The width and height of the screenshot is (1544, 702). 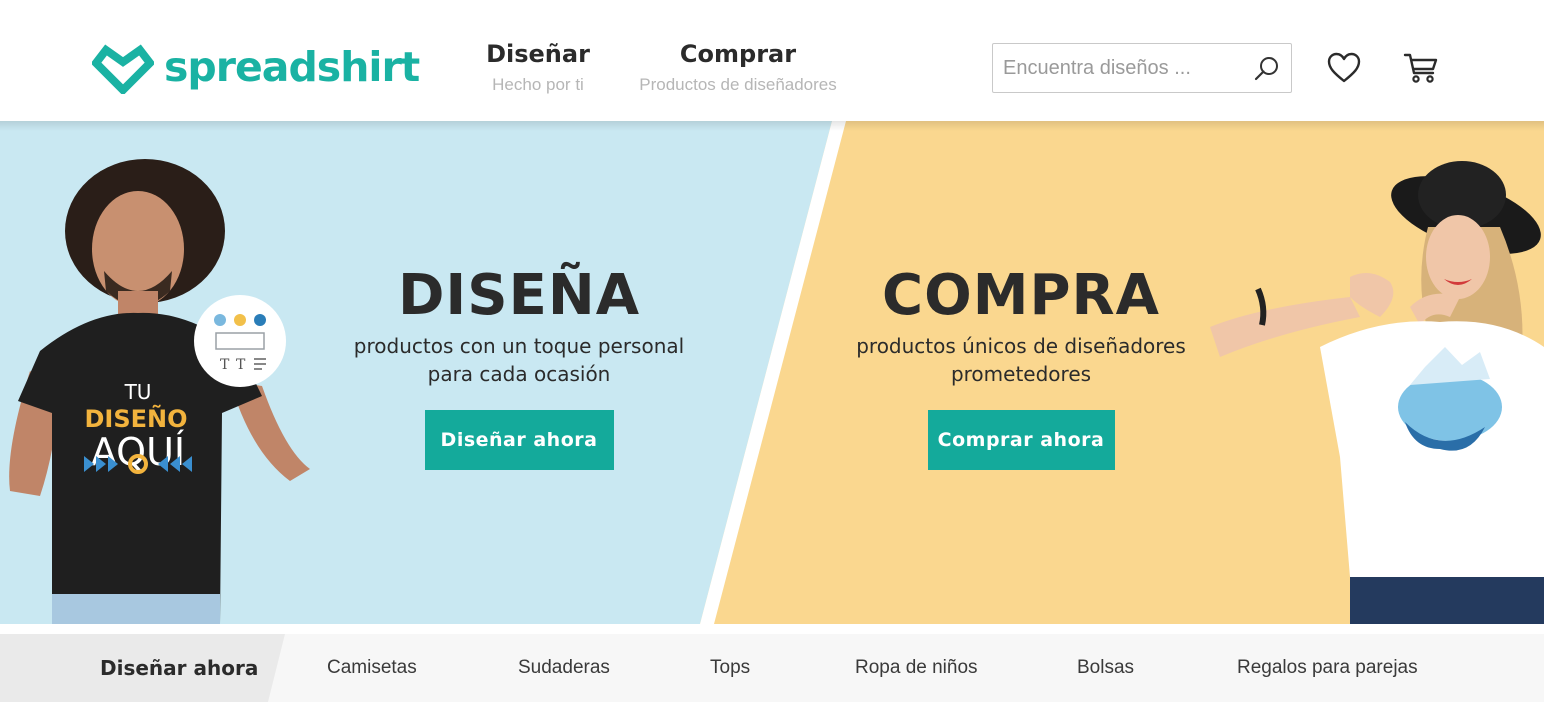 What do you see at coordinates (135, 418) in the screenshot?
I see `tshirt-print-line2: DISEÑO` at bounding box center [135, 418].